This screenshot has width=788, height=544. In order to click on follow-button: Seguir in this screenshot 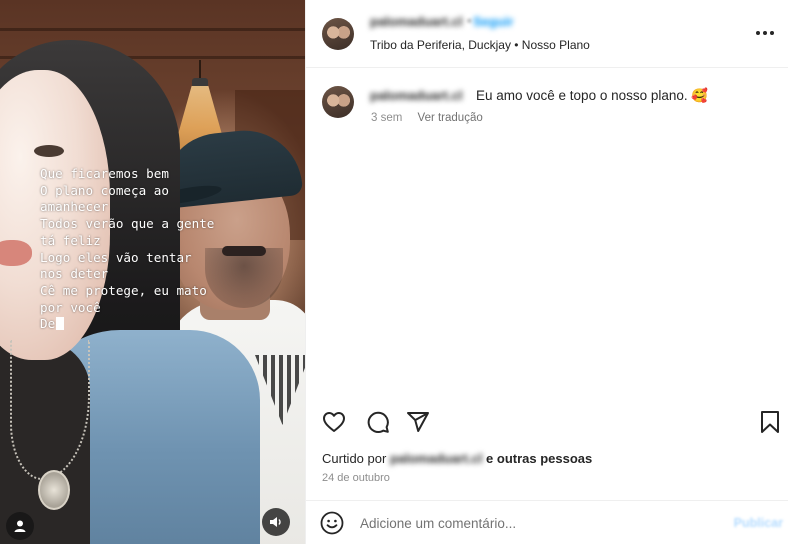, I will do `click(493, 21)`.